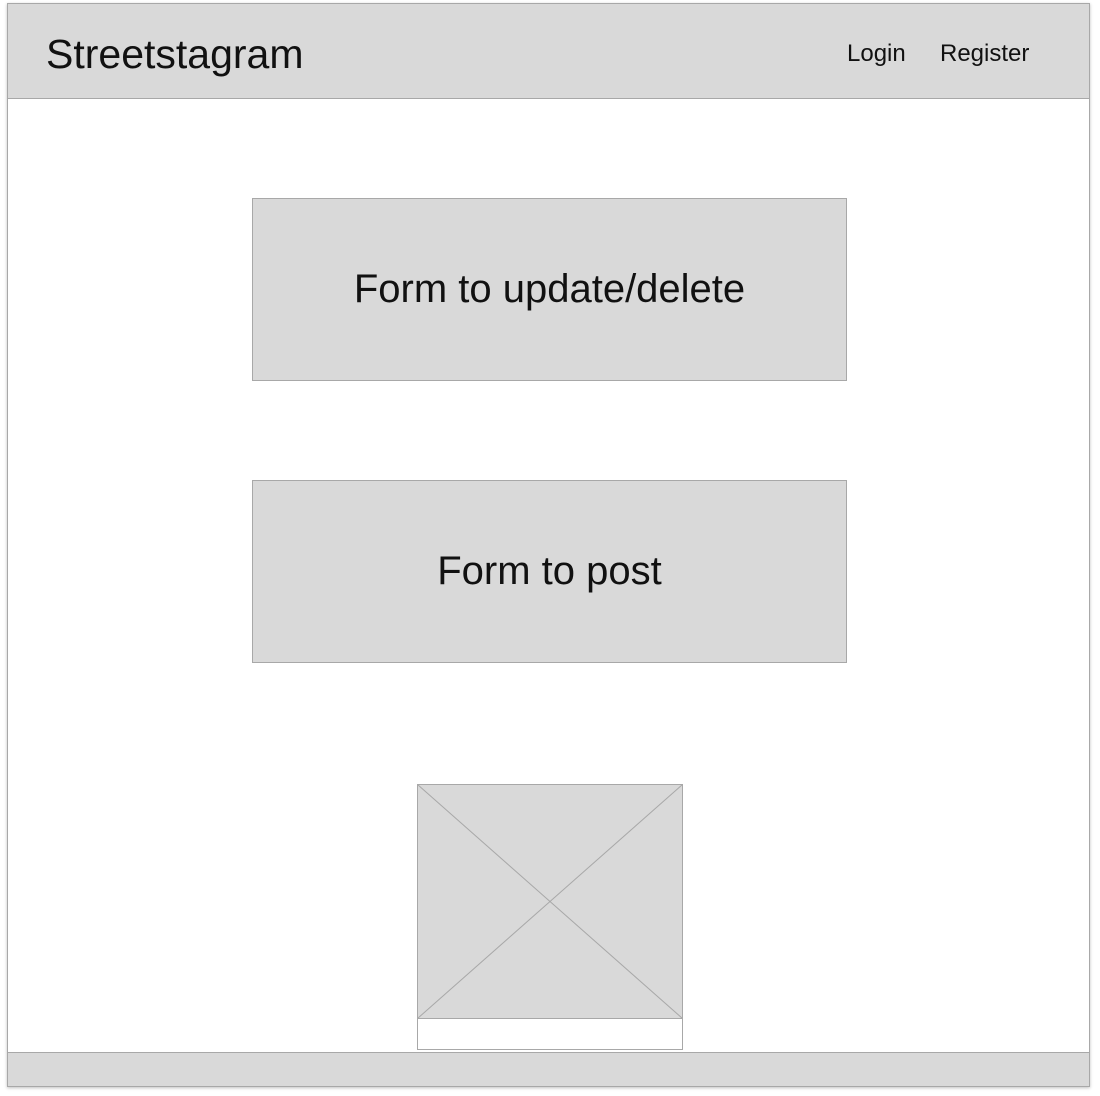  I want to click on update-delete-form-label: Form to update/delete, so click(549, 289).